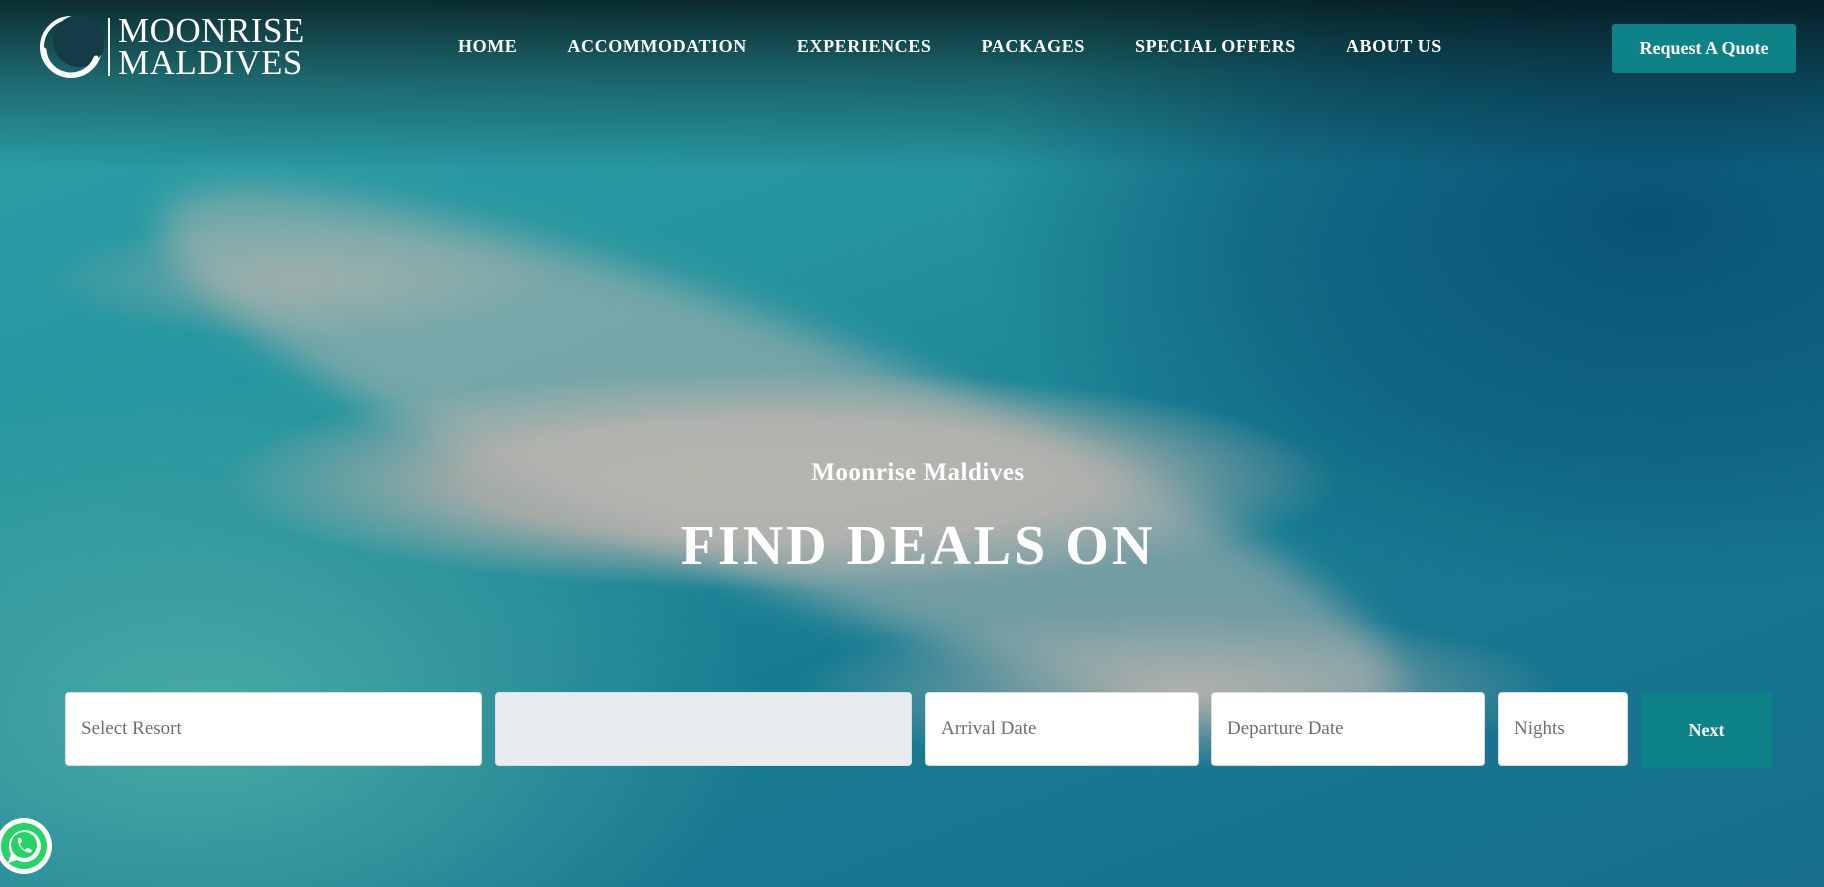  I want to click on nights-field: Nights, so click(1563, 729).